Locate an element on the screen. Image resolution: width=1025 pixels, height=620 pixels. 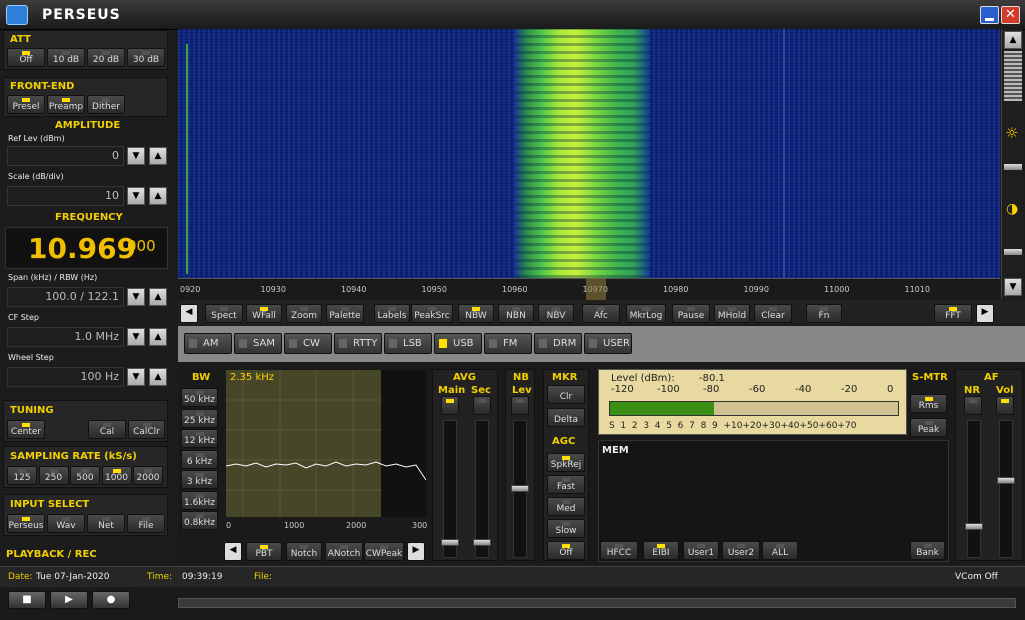
contrast-slider is located at coordinates (1013, 252).